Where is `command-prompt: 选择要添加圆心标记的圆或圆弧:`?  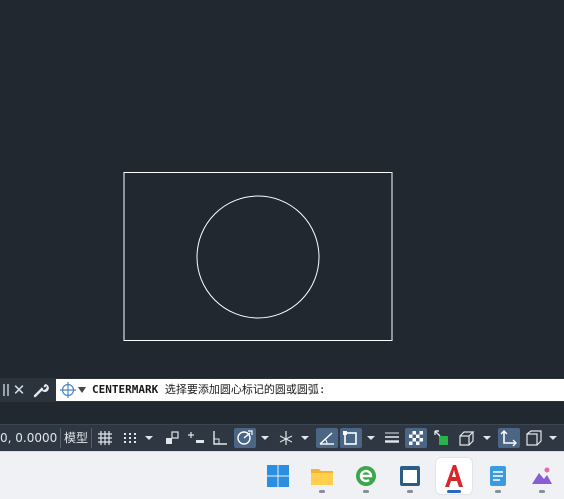
command-prompt: 选择要添加圆心标记的圆或圆弧: is located at coordinates (245, 389).